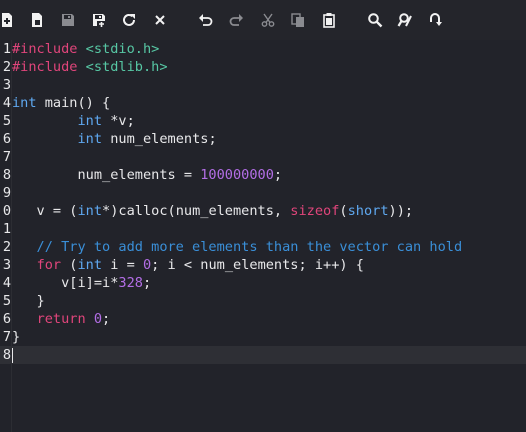  What do you see at coordinates (130, 283) in the screenshot?
I see `code-token: 328` at bounding box center [130, 283].